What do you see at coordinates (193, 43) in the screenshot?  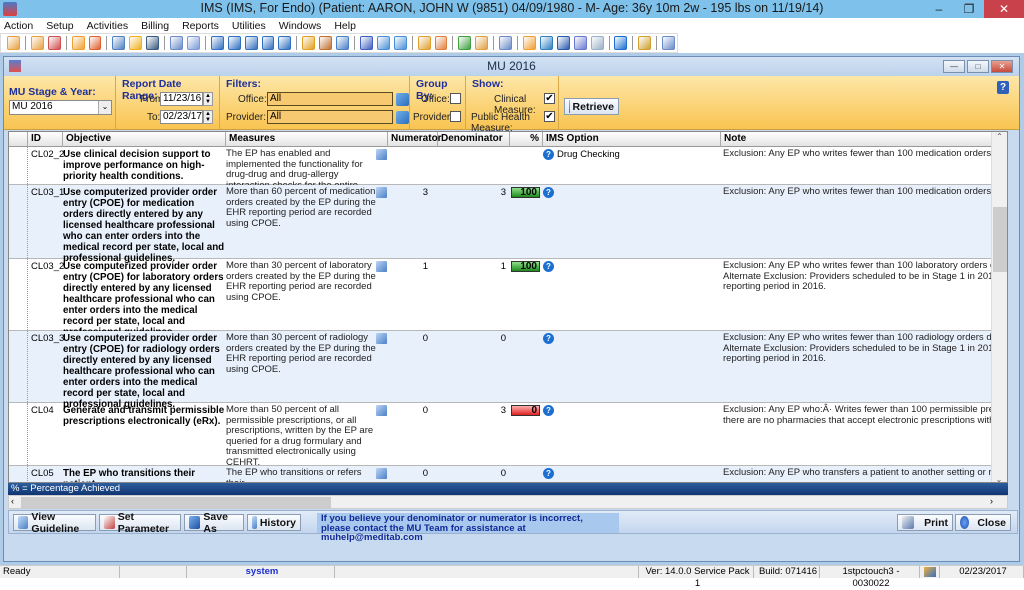 I see `notepad-icon` at bounding box center [193, 43].